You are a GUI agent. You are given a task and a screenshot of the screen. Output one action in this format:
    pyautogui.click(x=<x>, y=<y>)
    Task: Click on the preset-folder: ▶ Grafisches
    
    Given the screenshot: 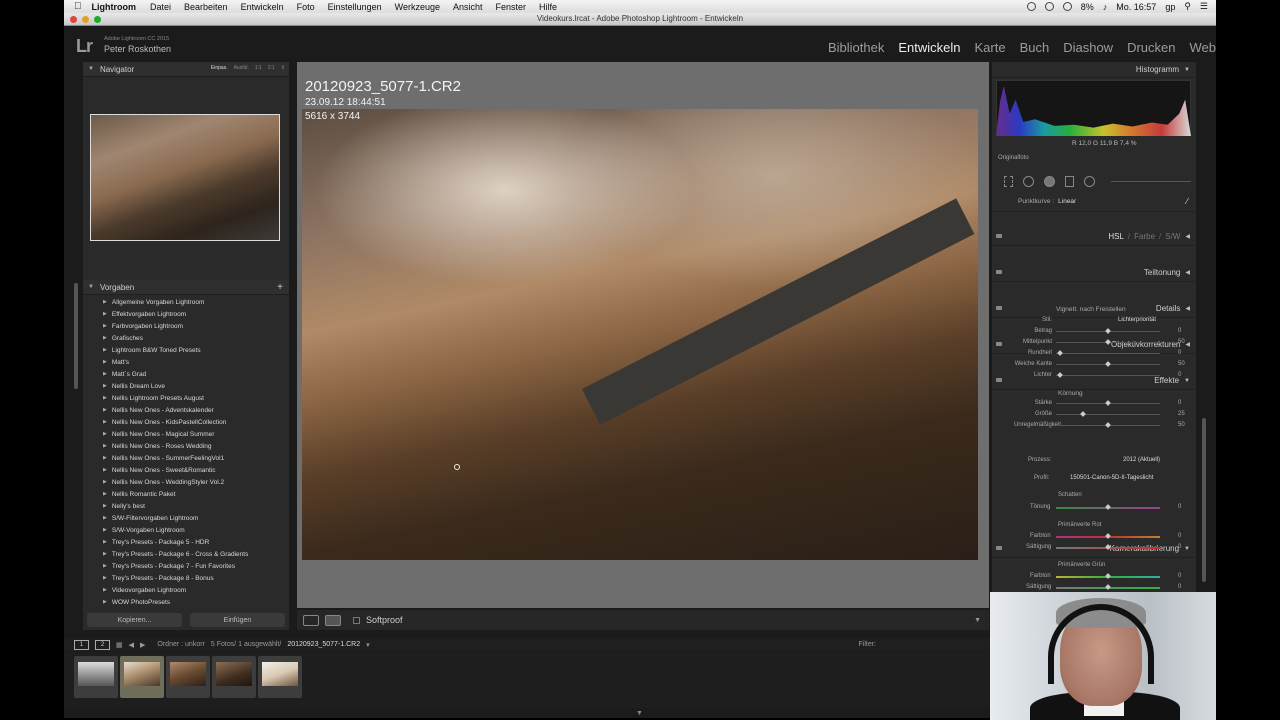 What is the action you would take?
    pyautogui.click(x=186, y=338)
    